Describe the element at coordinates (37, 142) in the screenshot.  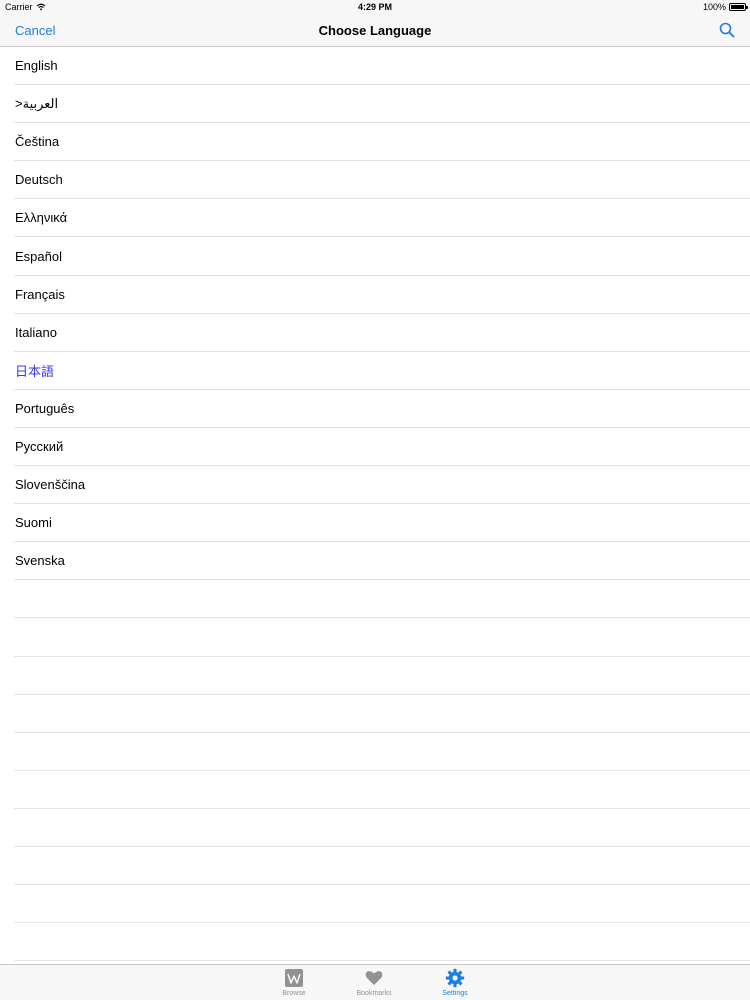
I see `language-label: Čeština` at that location.